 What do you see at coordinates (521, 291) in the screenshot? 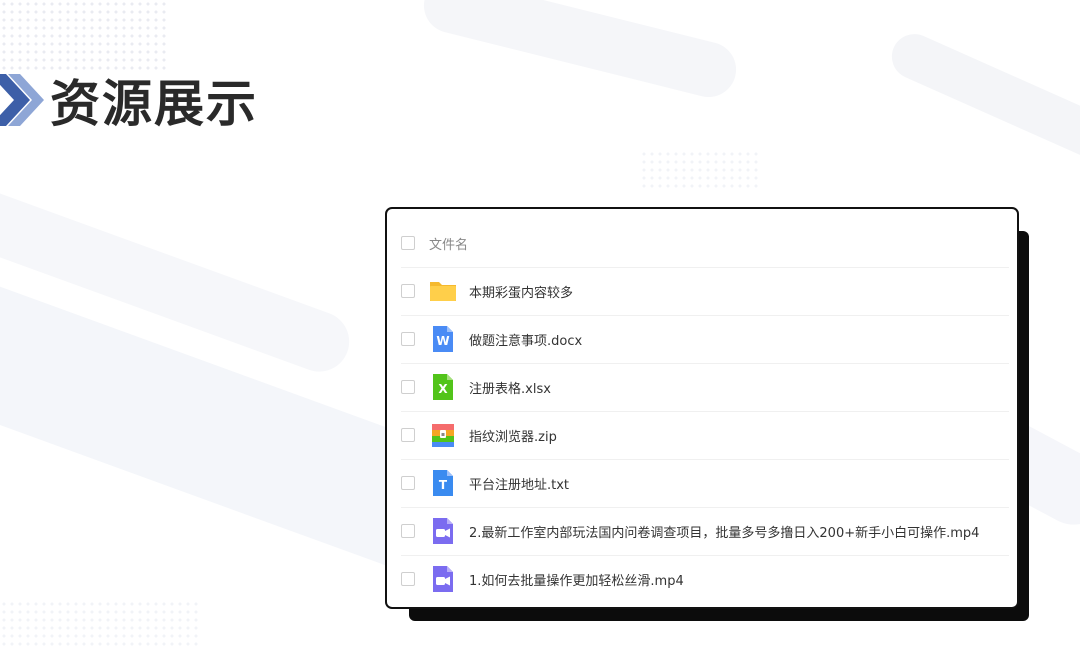
I see `file-name: 本期彩蛋内容较多` at bounding box center [521, 291].